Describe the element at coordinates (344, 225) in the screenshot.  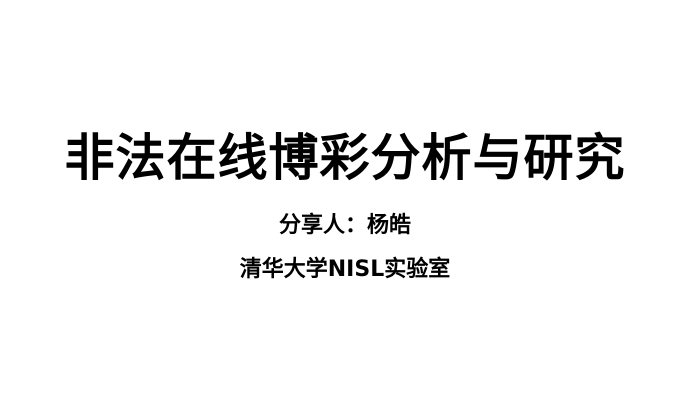
I see `speaker-line: 分享人：杨皓` at that location.